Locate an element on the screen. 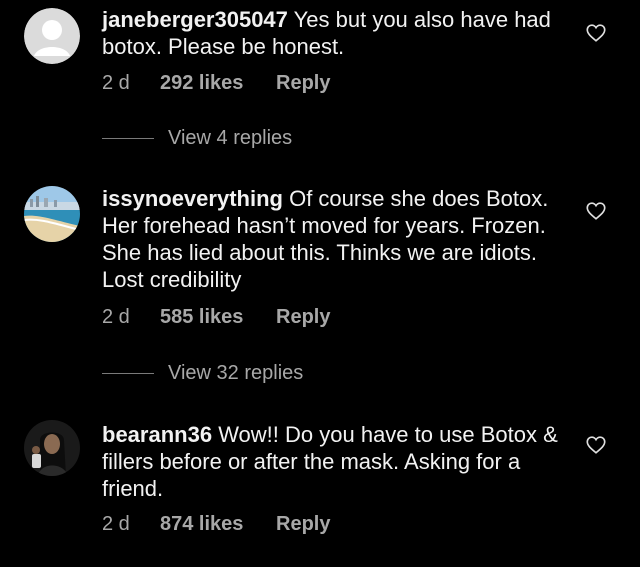 The height and width of the screenshot is (567, 640). beach-photo-avatar is located at coordinates (52, 214).